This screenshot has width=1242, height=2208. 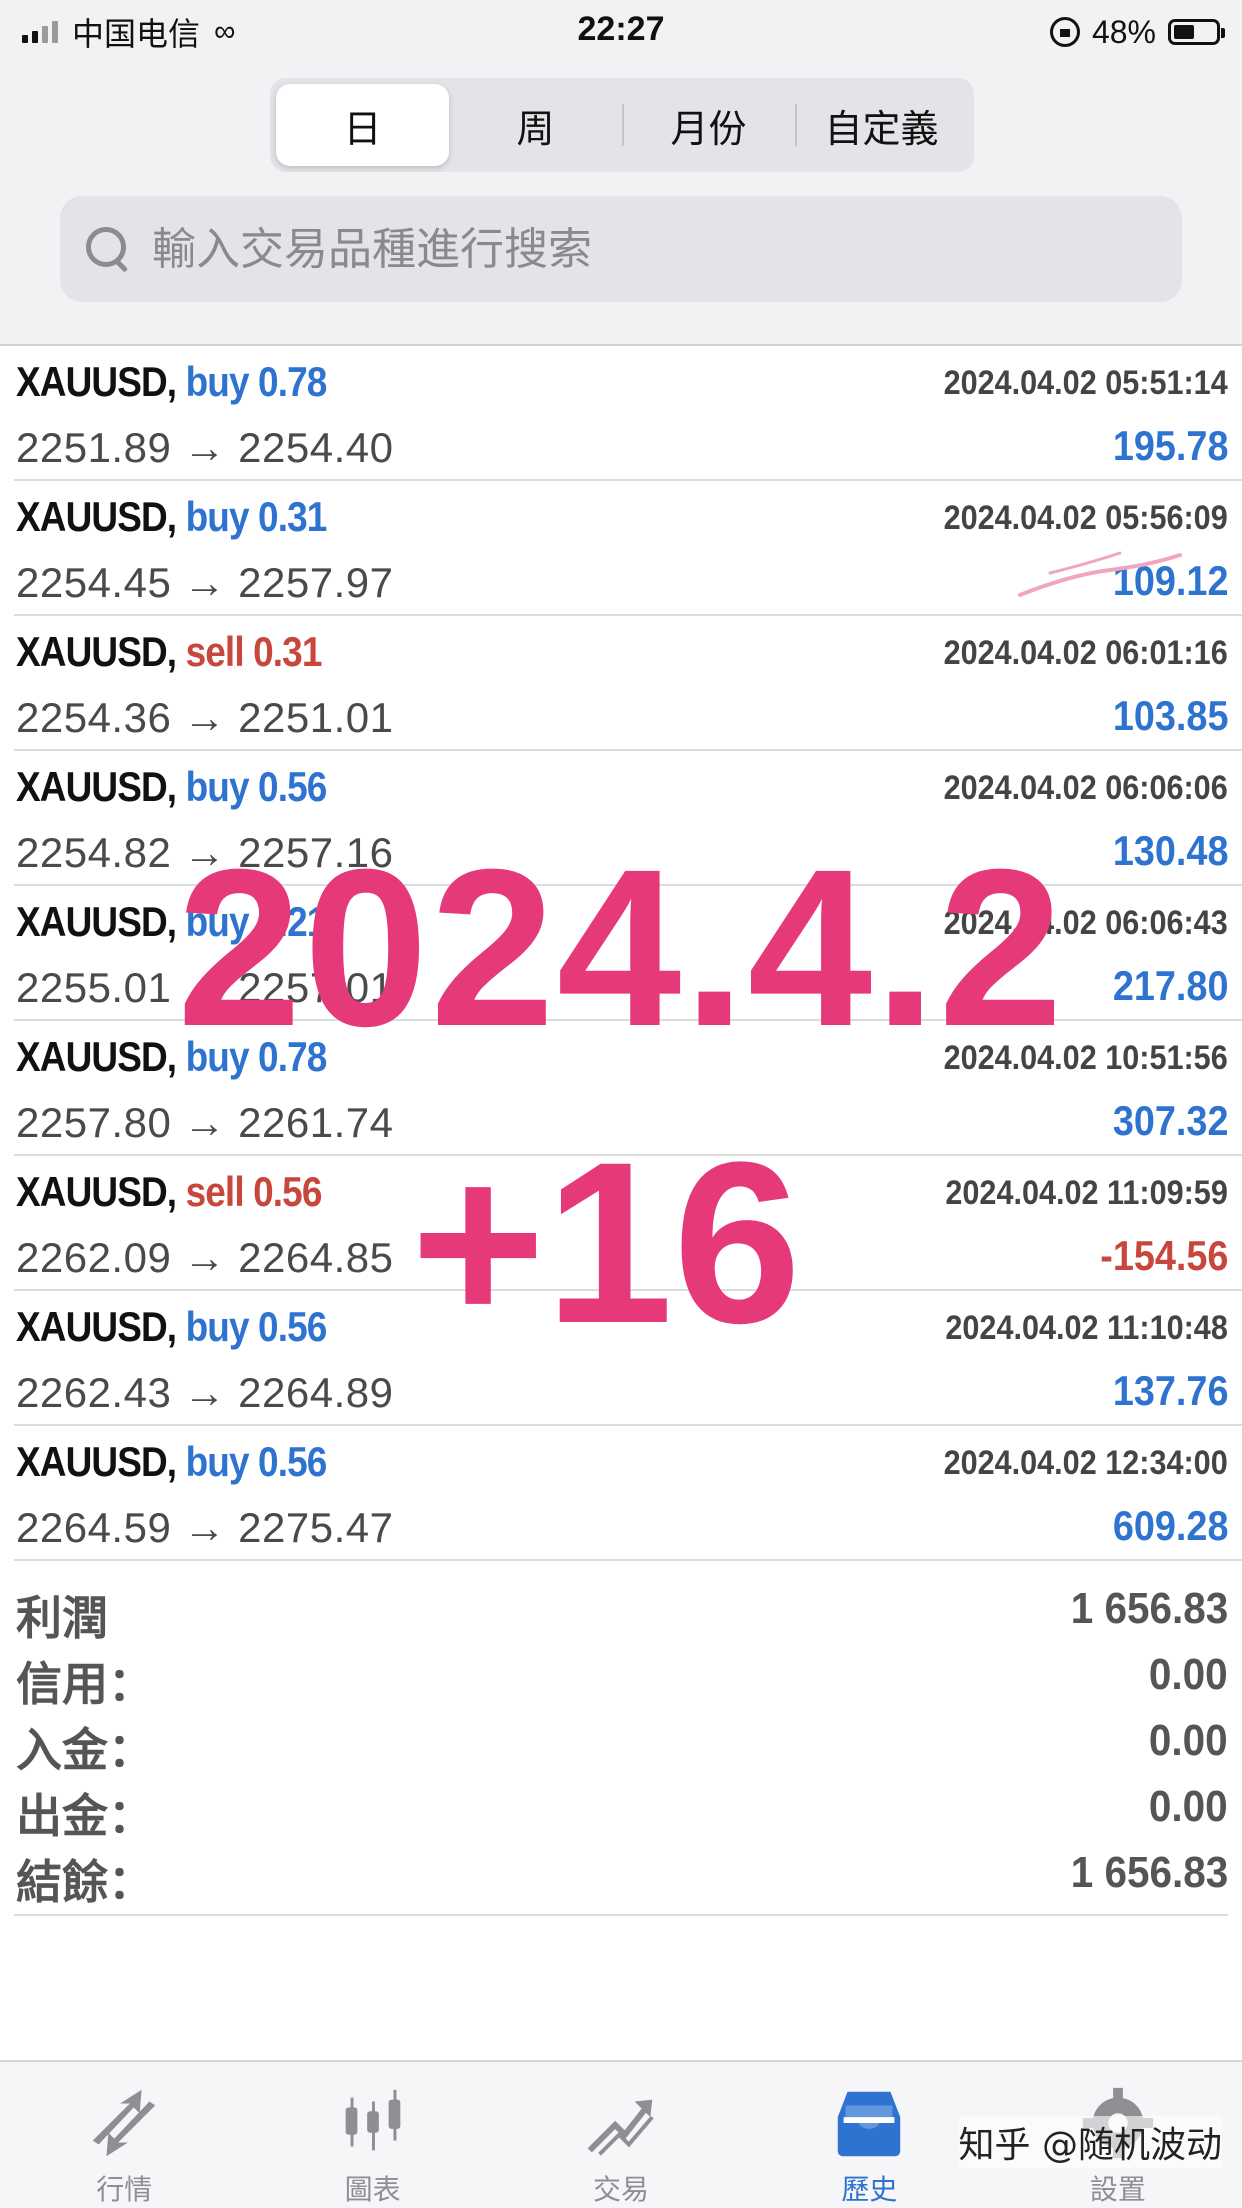 What do you see at coordinates (205, 447) in the screenshot?
I see `trade-prices: 2251.89 → 2254.40` at bounding box center [205, 447].